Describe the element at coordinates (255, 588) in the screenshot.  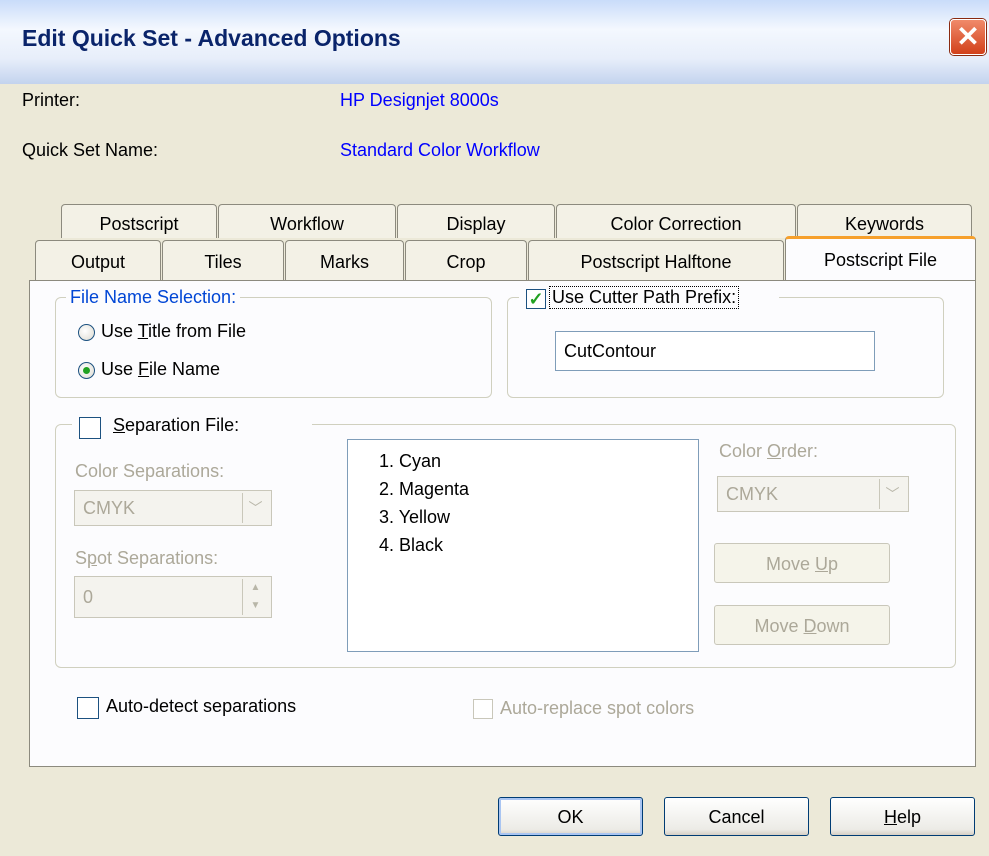
I see `spin-up-icon: ▲` at that location.